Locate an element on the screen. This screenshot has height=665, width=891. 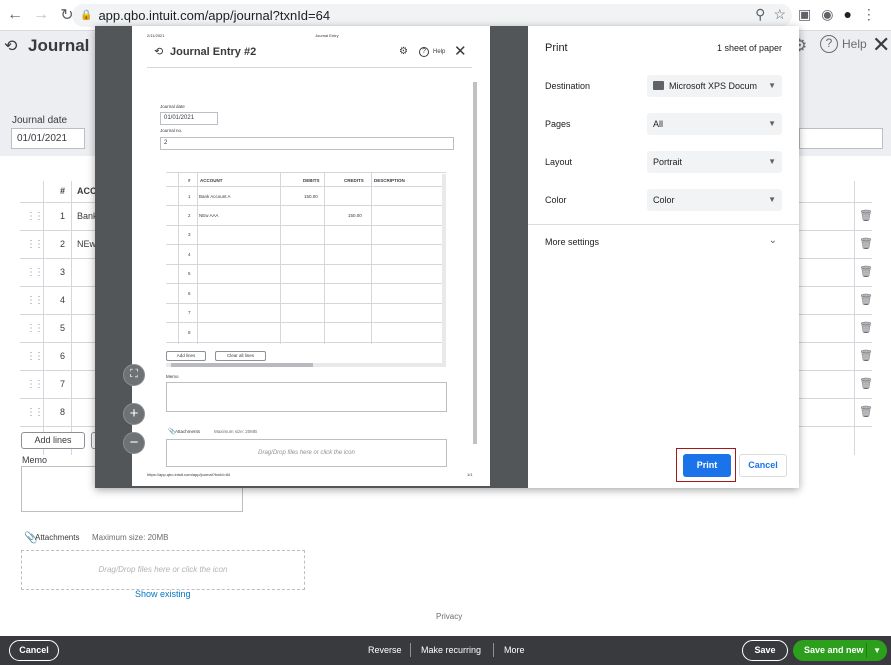
preview-clear-all-lines-button: Clear all lines is located at coordinates (240, 356).